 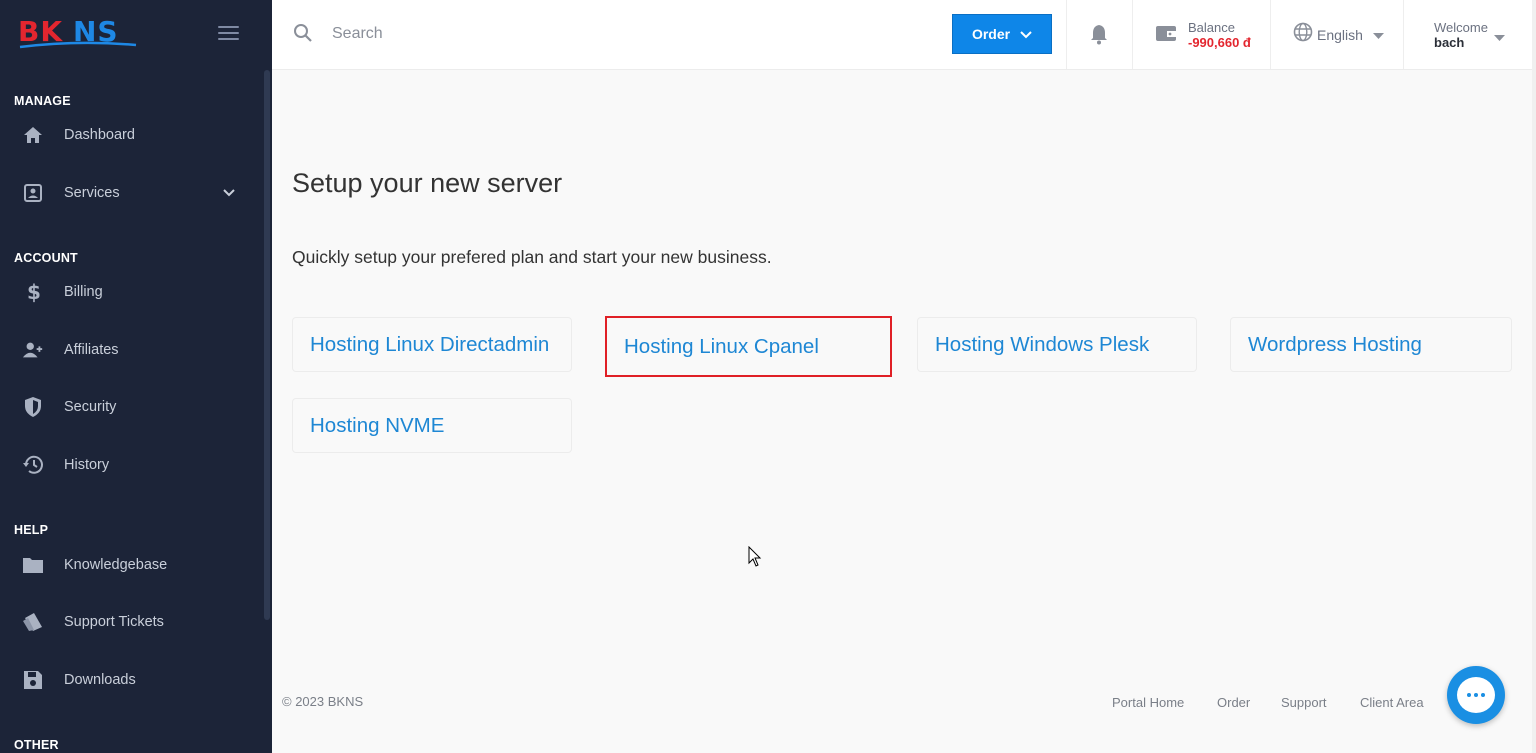 I want to click on sidebar-item-knowledgebase: Knowledgebase, so click(x=131, y=565).